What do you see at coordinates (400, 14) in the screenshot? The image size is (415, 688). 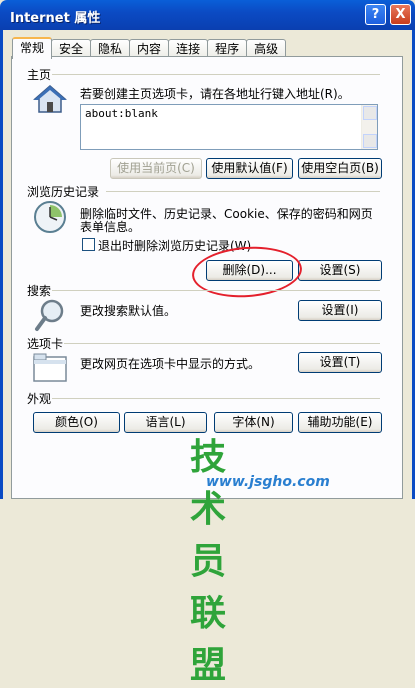 I see `close-button: X` at bounding box center [400, 14].